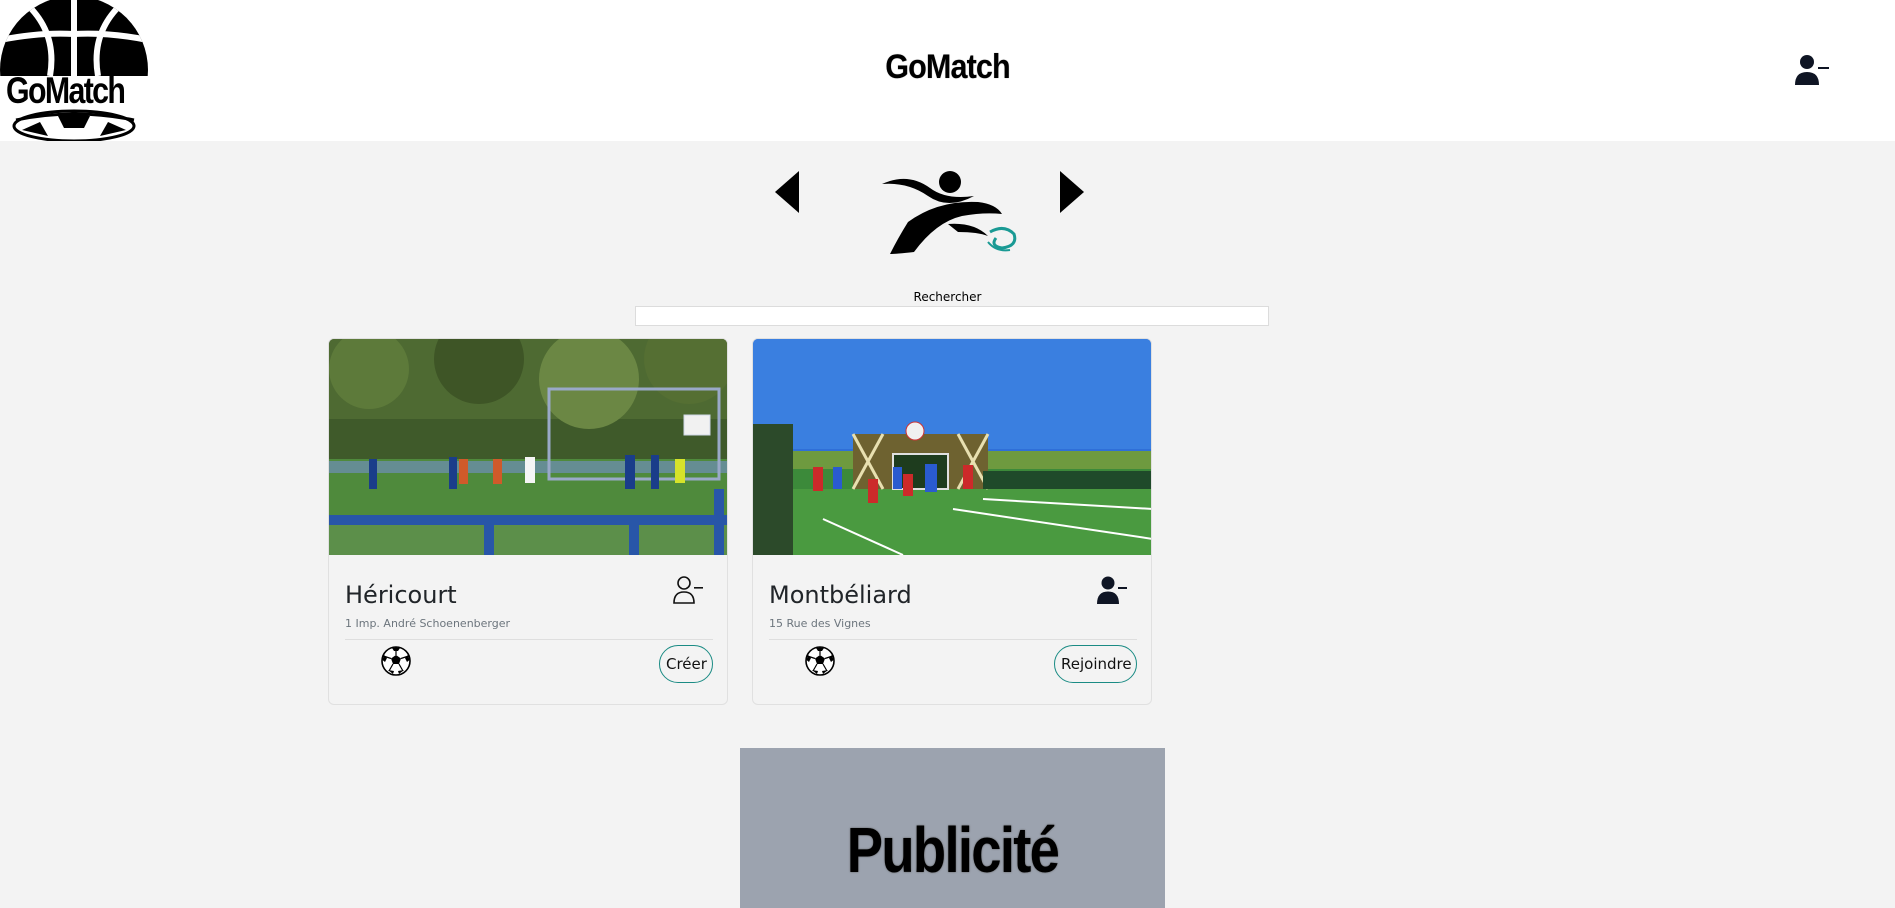  I want to click on card-title: Montbéliard, so click(840, 595).